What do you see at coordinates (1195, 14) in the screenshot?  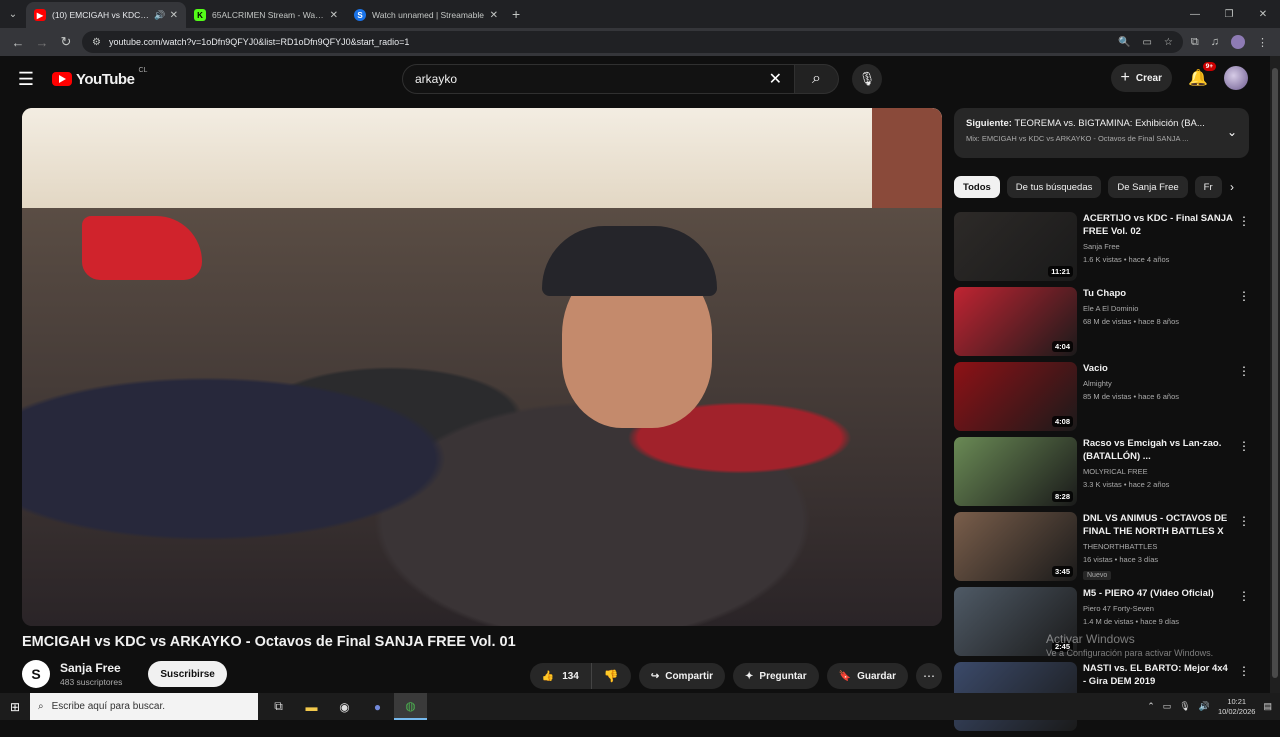 I see `minimize-icon: —` at bounding box center [1195, 14].